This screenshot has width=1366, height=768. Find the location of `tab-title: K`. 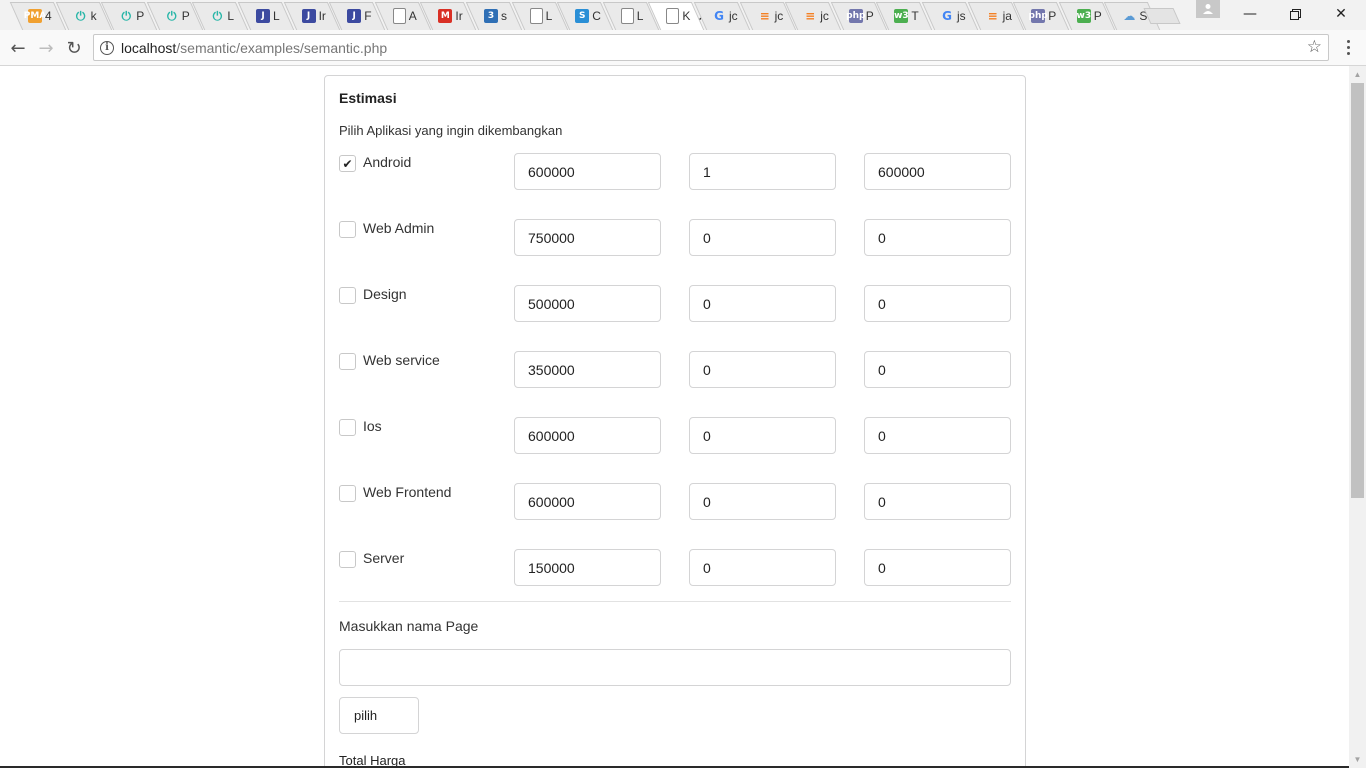

tab-title: K is located at coordinates (686, 16).